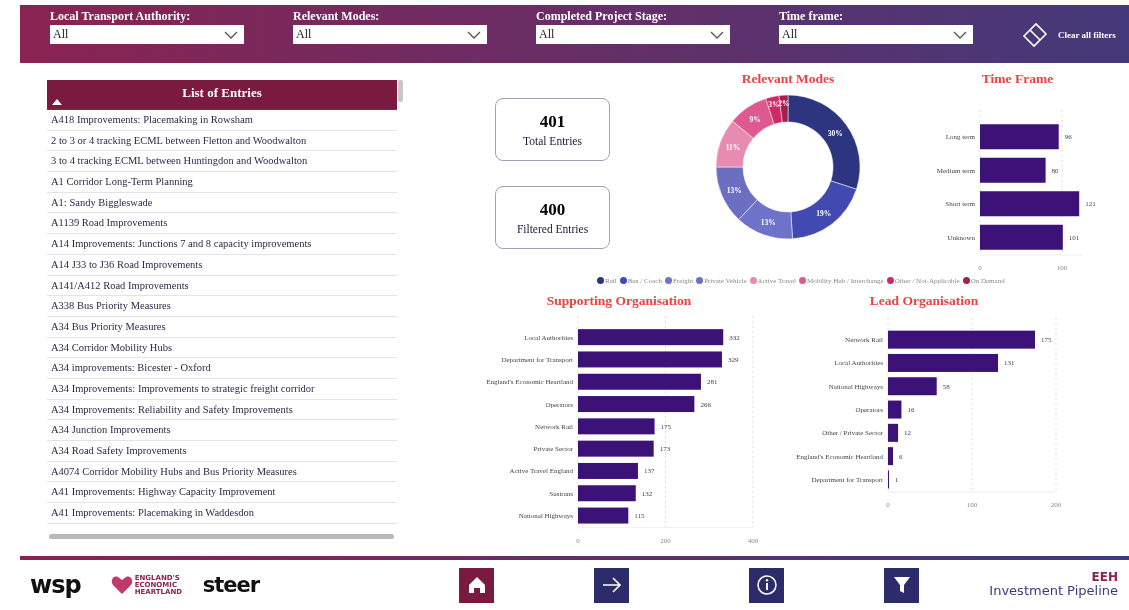  I want to click on brand-mark: EEH, so click(1104, 578).